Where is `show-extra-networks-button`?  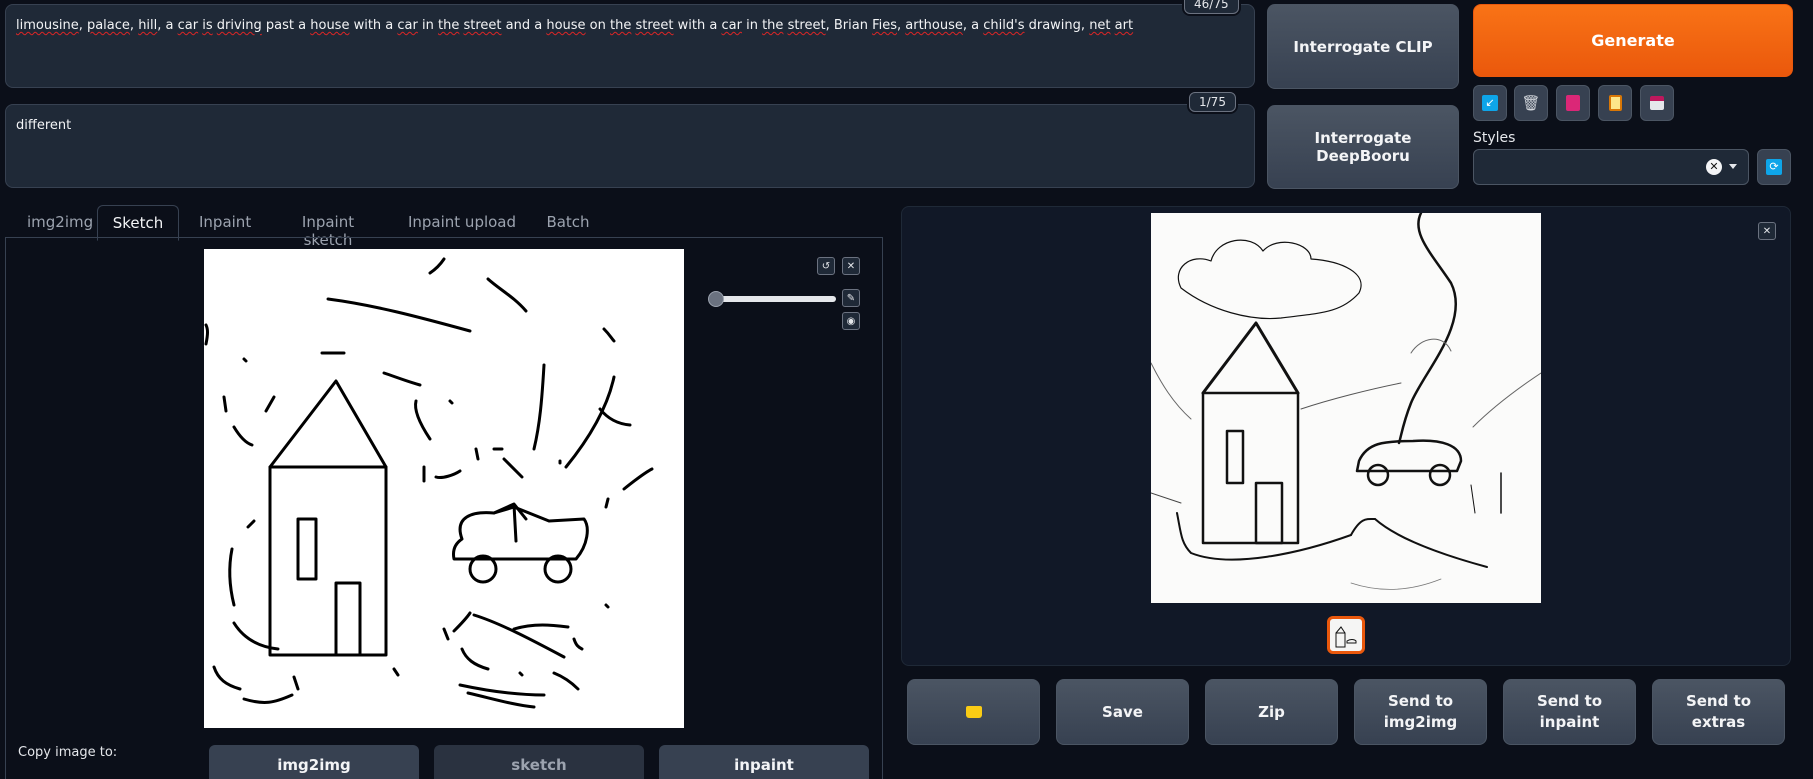
show-extra-networks-button is located at coordinates (1573, 103).